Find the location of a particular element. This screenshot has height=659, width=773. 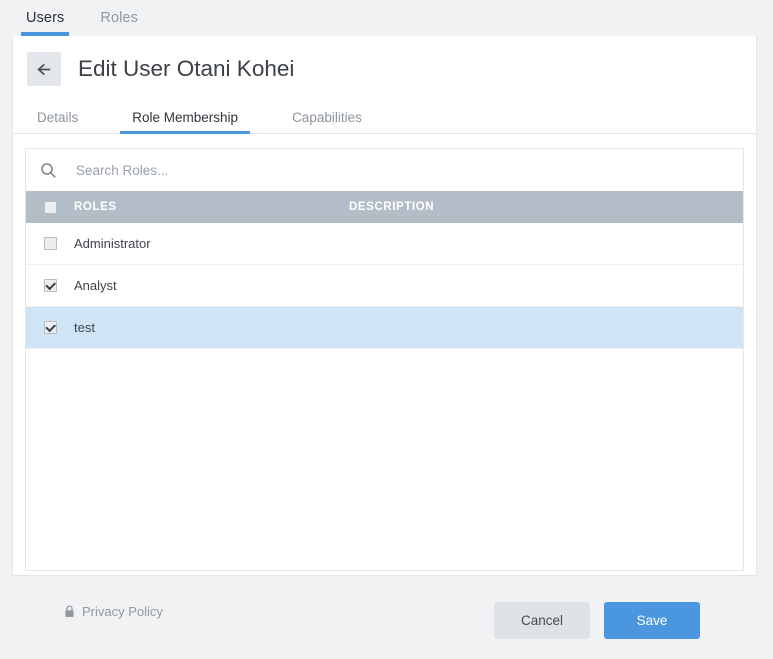

tab-users: Users is located at coordinates (45, 18).